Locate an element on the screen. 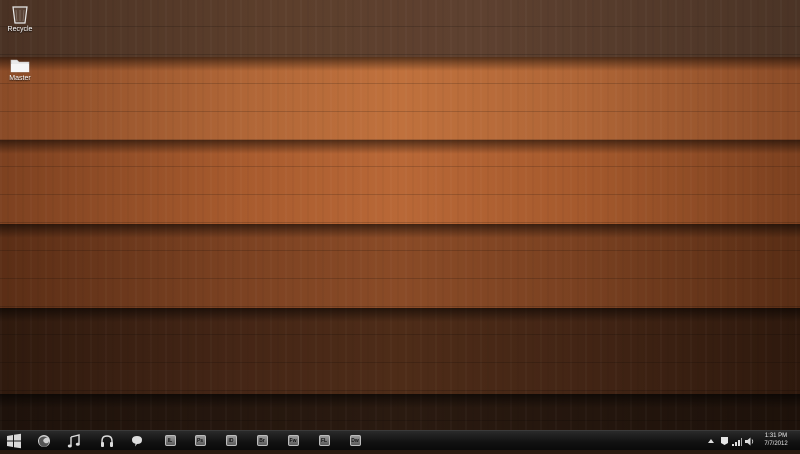 This screenshot has height=454, width=800. taskbar-app-fireworks: Fw is located at coordinates (293, 440).